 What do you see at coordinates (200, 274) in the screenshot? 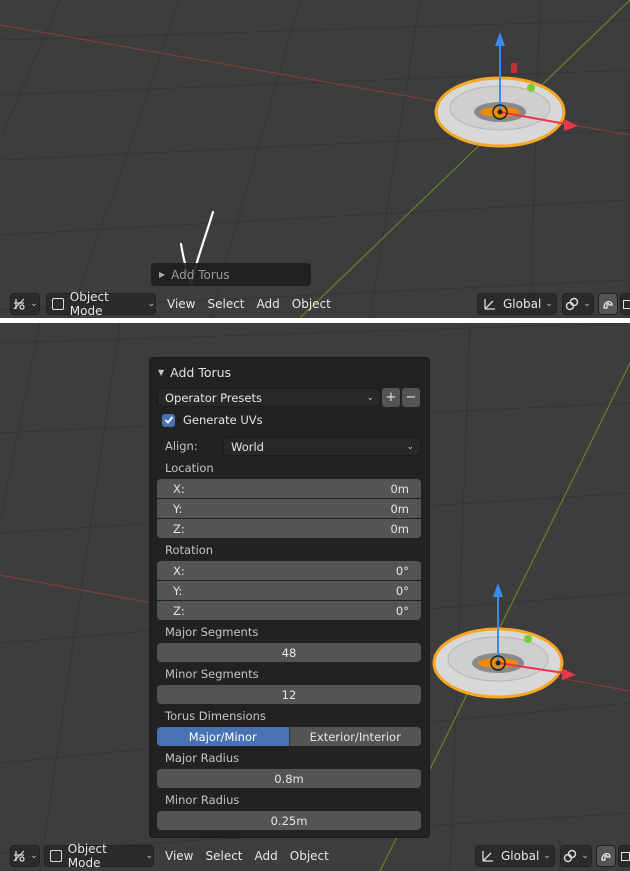
I see `redo-panel-title: Add Torus` at bounding box center [200, 274].